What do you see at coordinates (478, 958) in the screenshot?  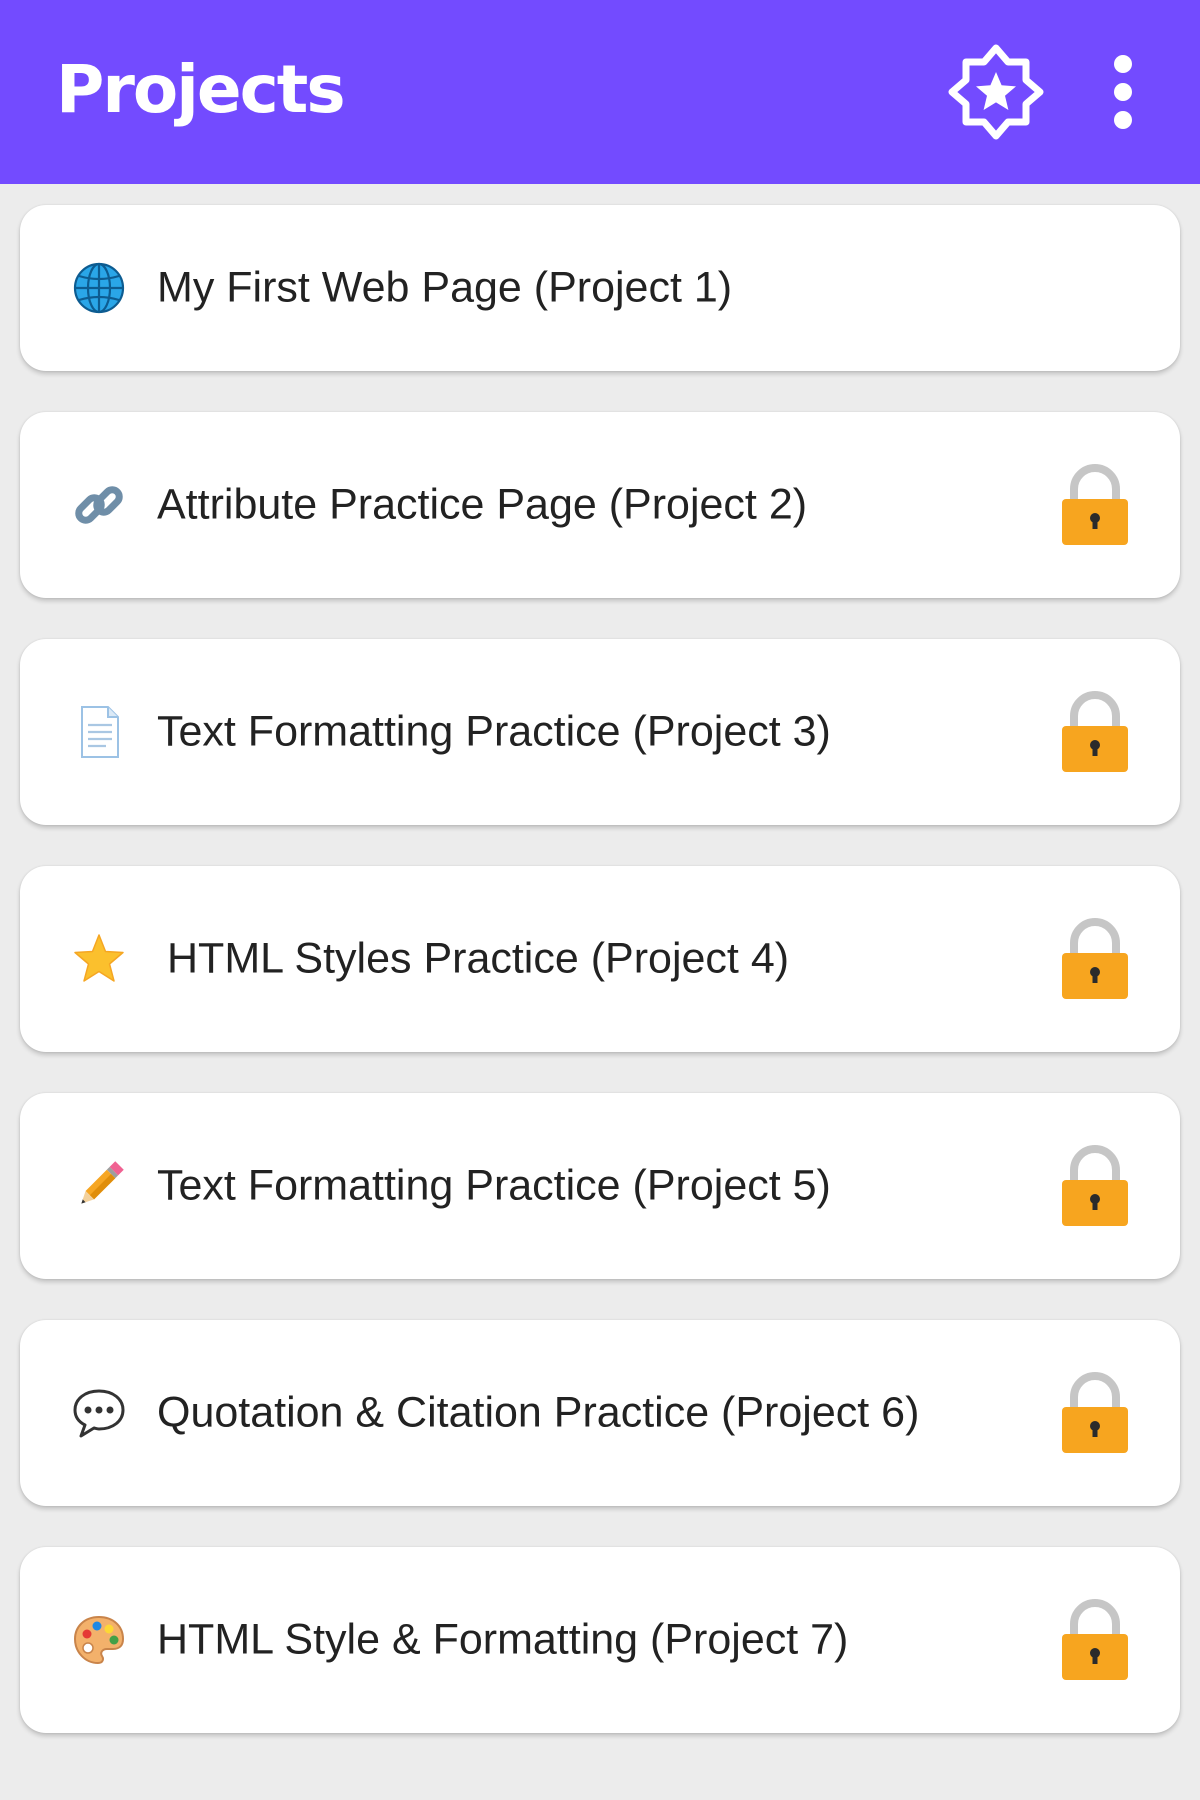 I see `project-title: HTML Styles Practice (Project 4)` at bounding box center [478, 958].